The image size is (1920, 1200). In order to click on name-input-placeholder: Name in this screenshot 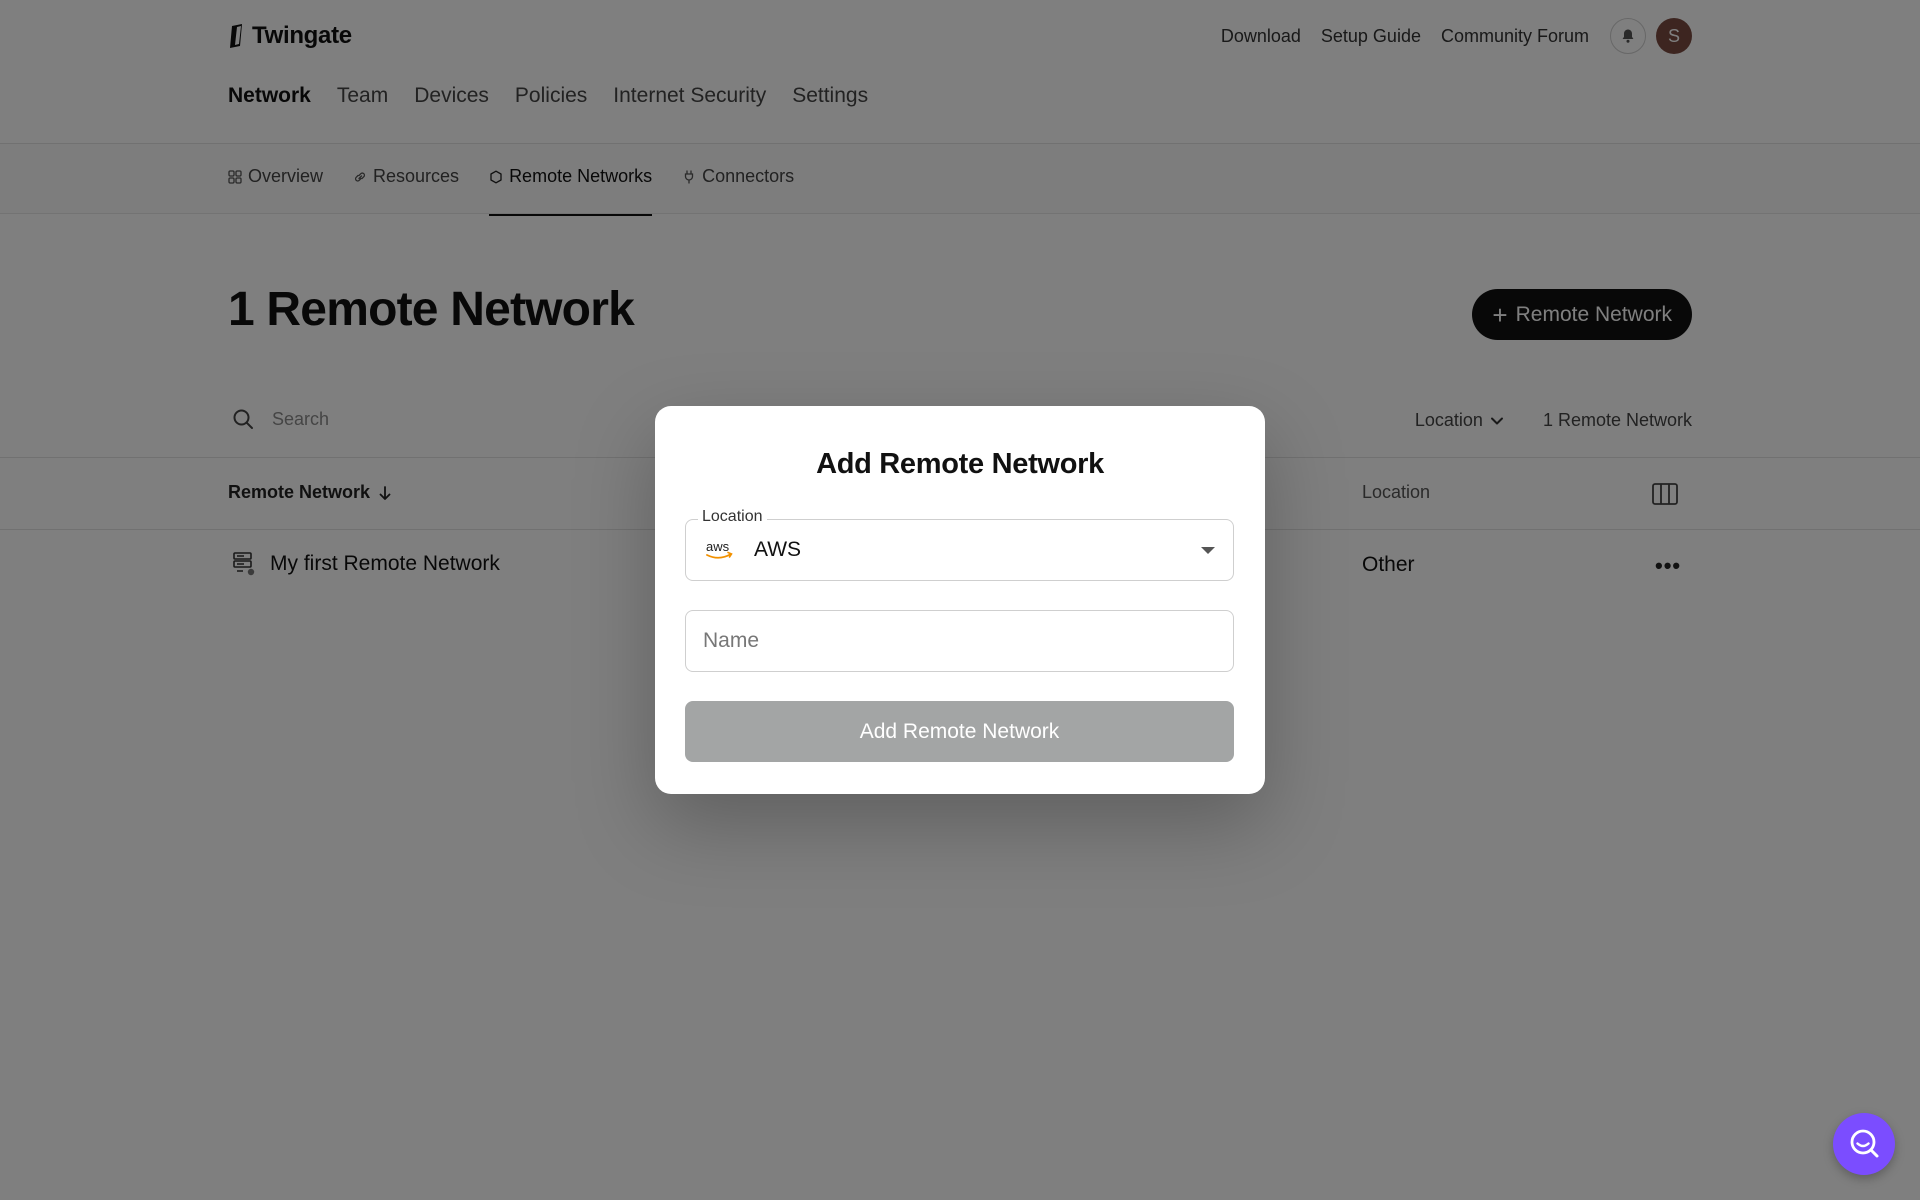, I will do `click(731, 640)`.